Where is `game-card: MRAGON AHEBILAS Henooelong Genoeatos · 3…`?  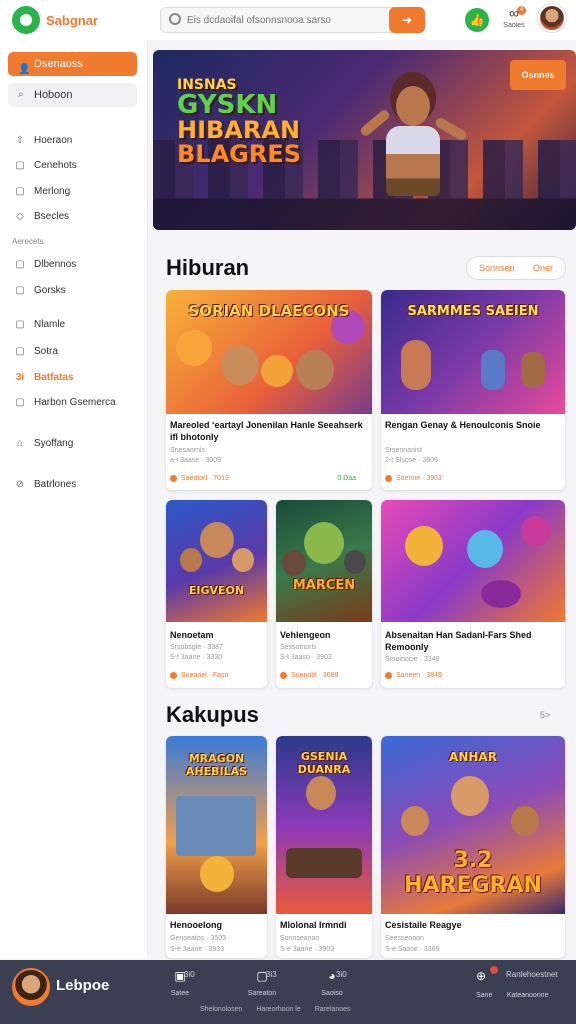
game-card: MRAGON AHEBILAS Henooelong Genoeatos · 3… is located at coordinates (216, 847).